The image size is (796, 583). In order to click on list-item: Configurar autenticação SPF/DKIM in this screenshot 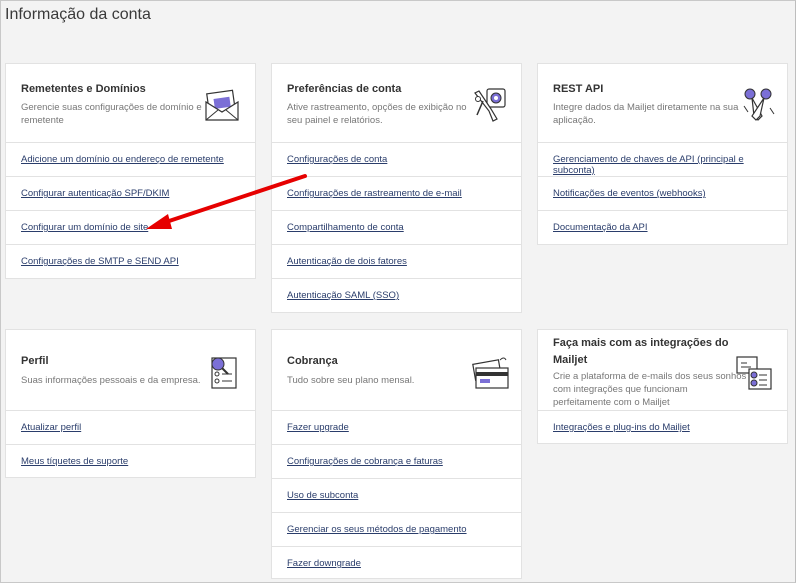, I will do `click(130, 194)`.